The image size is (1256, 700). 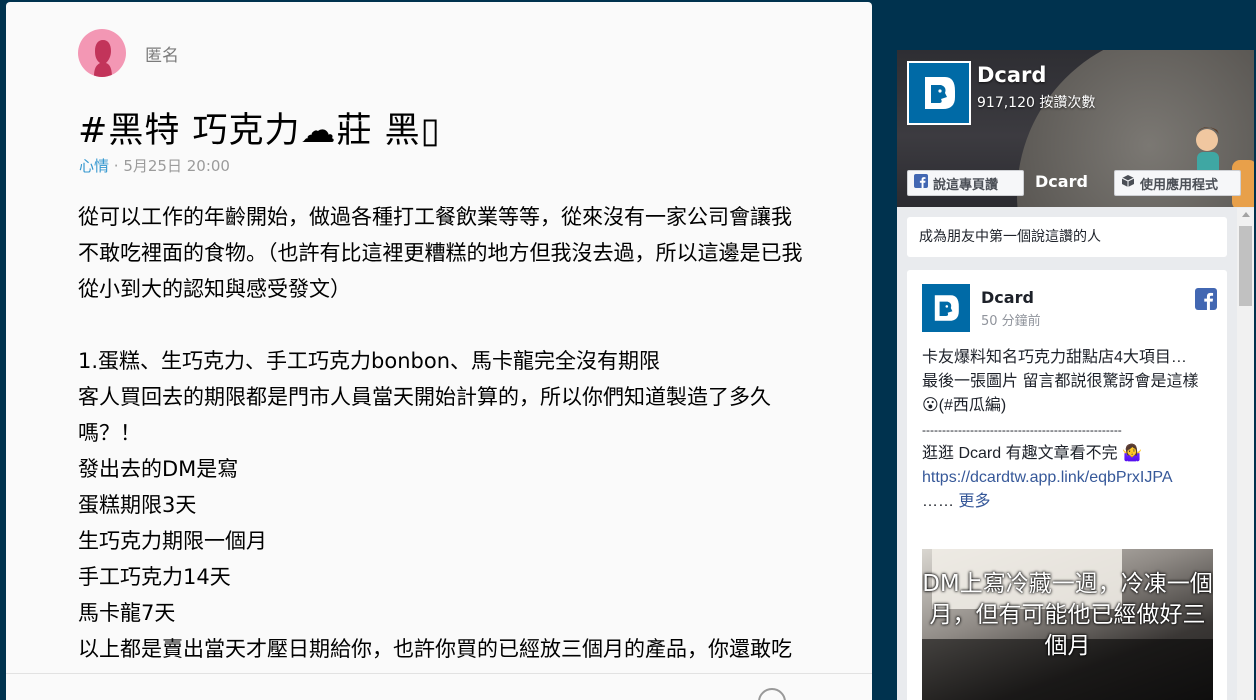 What do you see at coordinates (1245, 266) in the screenshot?
I see `scrollbar-thumb` at bounding box center [1245, 266].